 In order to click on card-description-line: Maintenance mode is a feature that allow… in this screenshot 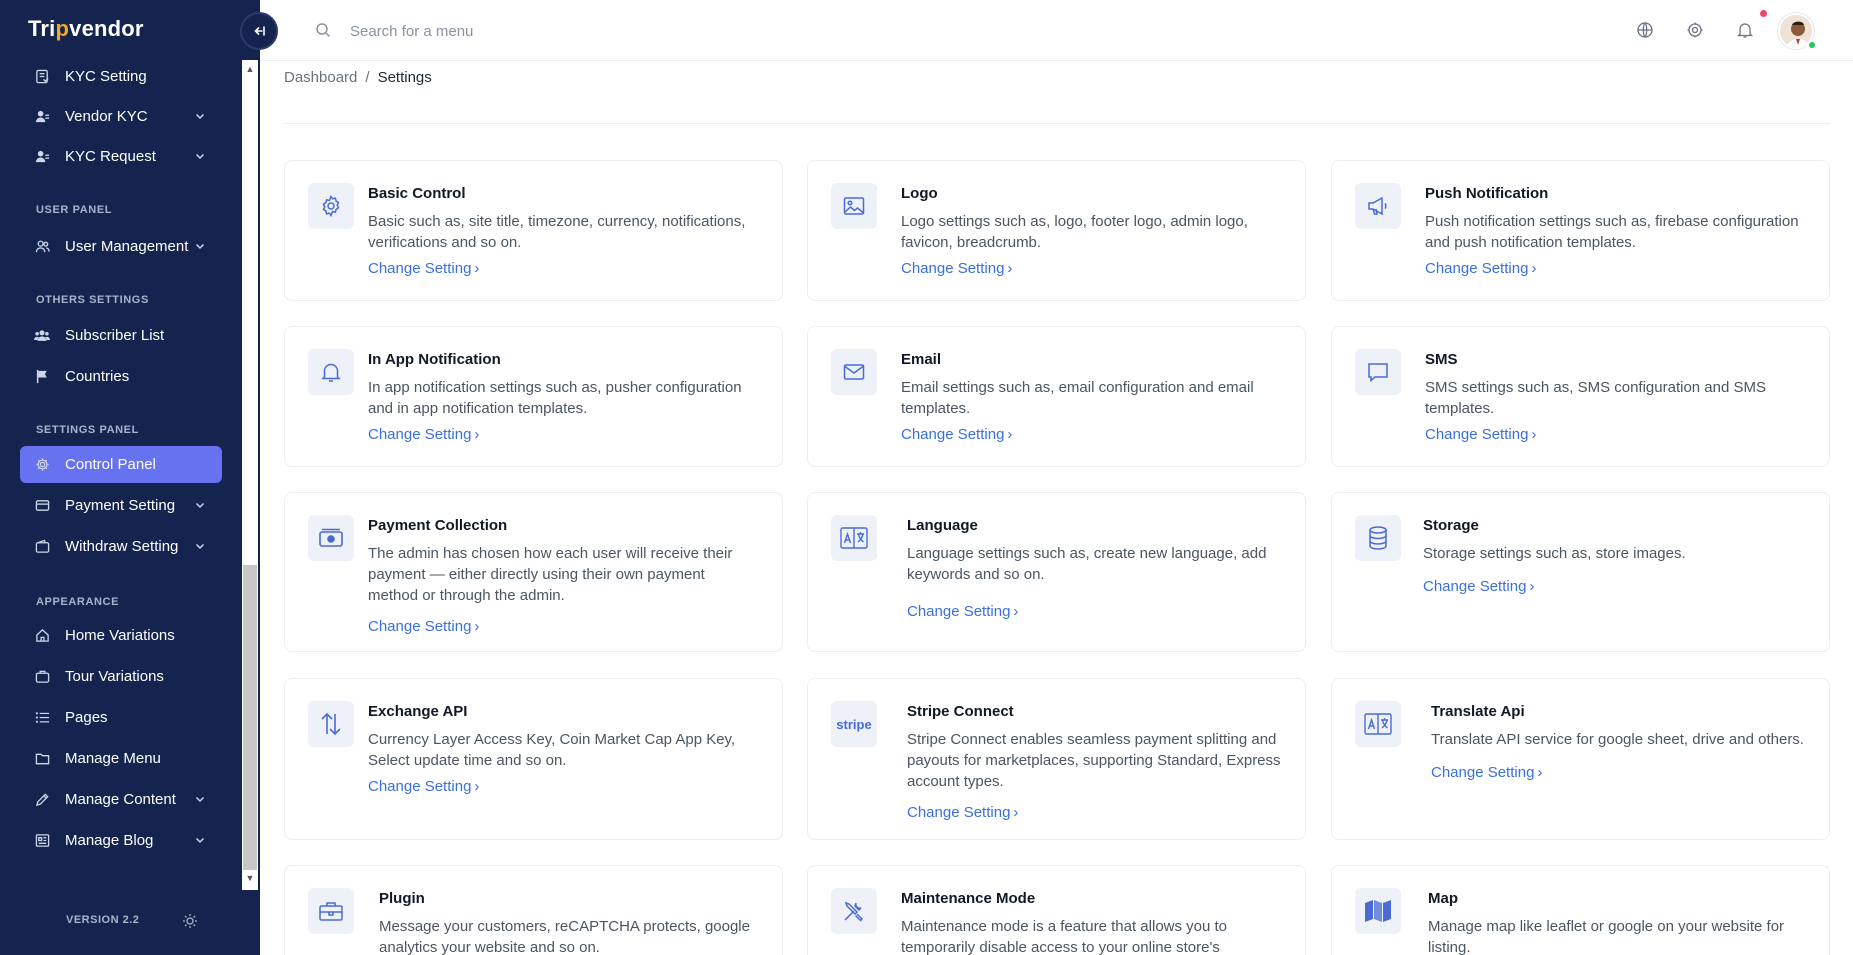, I will do `click(1064, 926)`.